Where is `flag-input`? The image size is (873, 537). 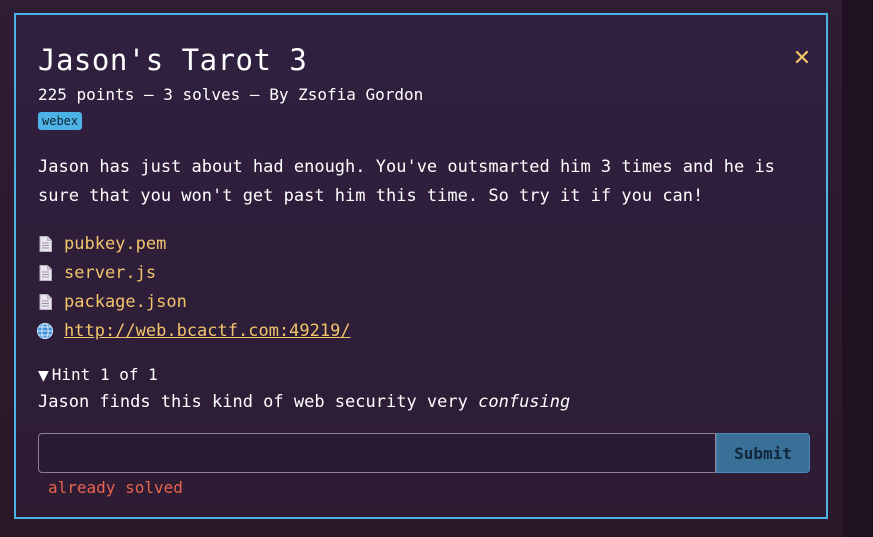
flag-input is located at coordinates (377, 453).